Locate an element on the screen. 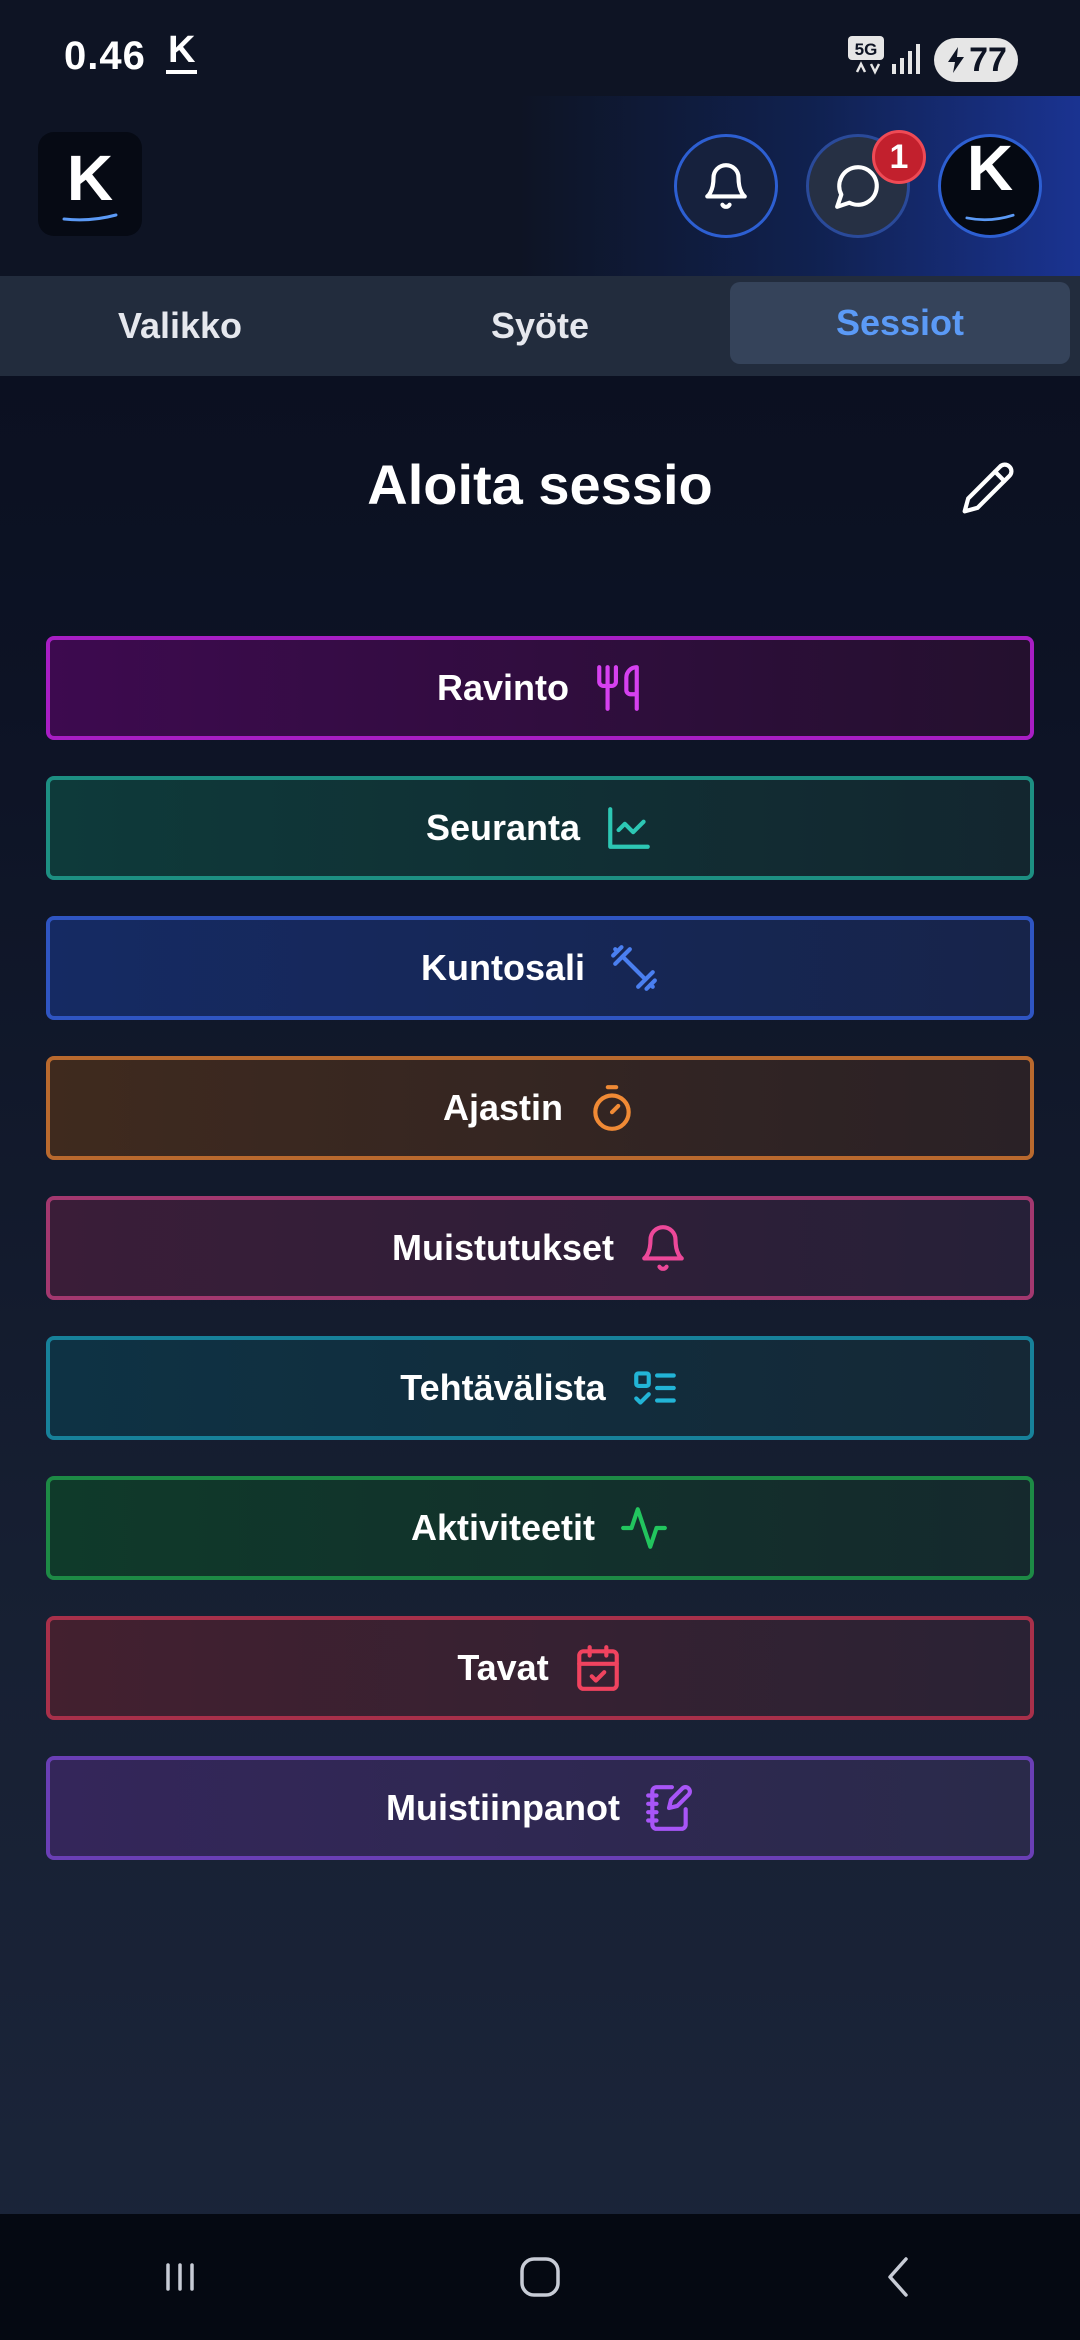 This screenshot has height=2340, width=1080. session-label: Ajastin is located at coordinates (503, 1107).